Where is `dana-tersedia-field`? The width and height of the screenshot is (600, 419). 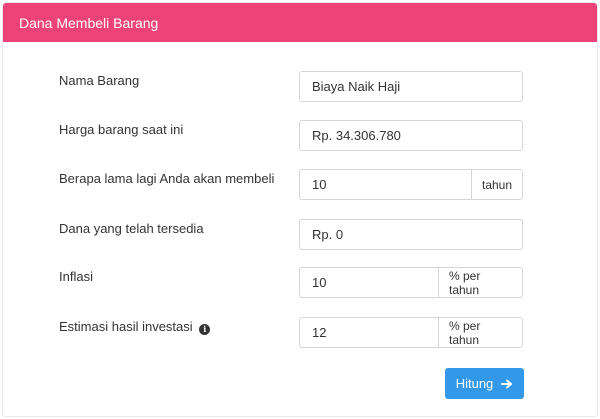 dana-tersedia-field is located at coordinates (411, 234).